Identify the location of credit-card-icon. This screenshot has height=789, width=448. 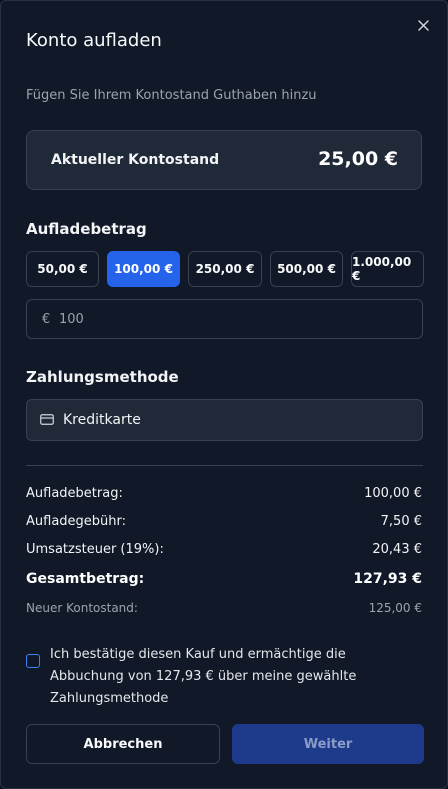
(47, 419).